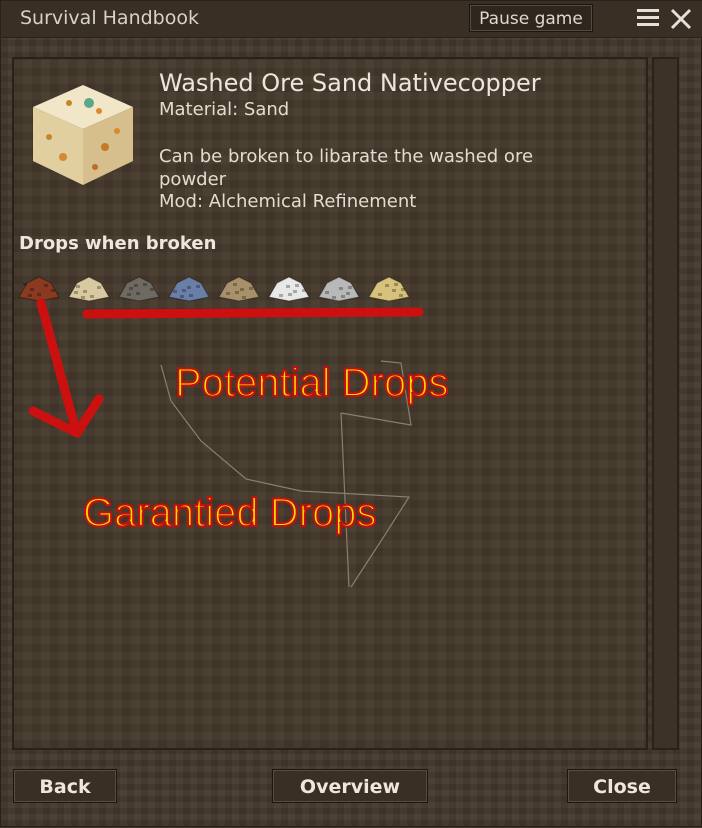 Image resolution: width=702 pixels, height=828 pixels. I want to click on item-mod: Mod: Alchemical Refinement, so click(288, 201).